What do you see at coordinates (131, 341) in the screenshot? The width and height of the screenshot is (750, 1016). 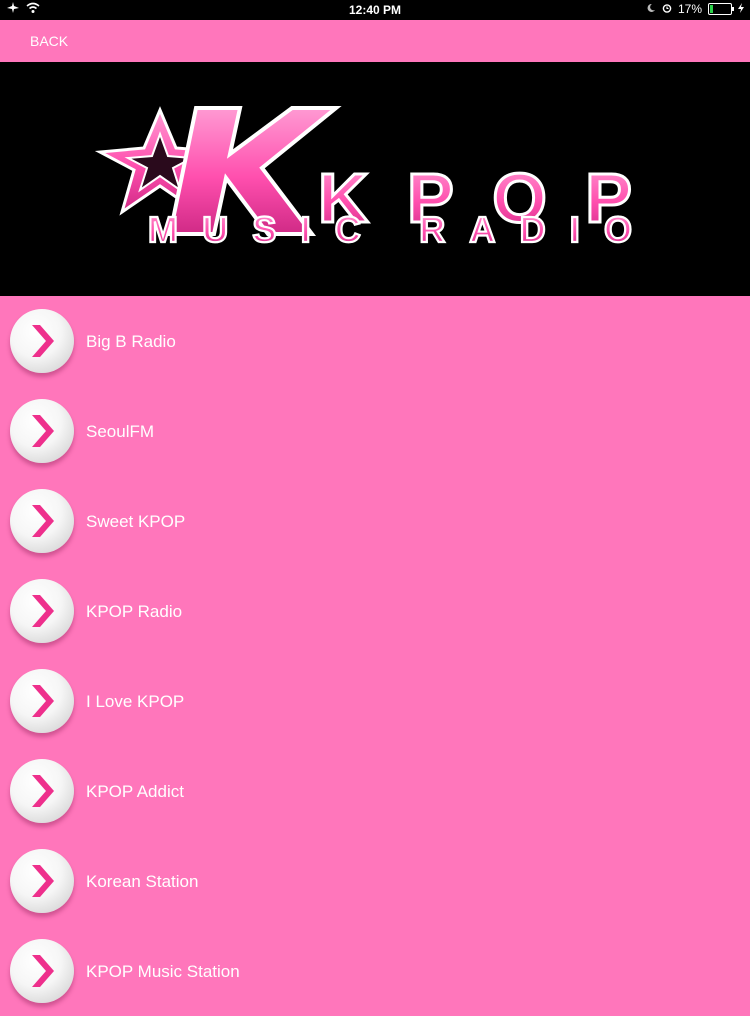 I see `station-label: Big B Radio` at bounding box center [131, 341].